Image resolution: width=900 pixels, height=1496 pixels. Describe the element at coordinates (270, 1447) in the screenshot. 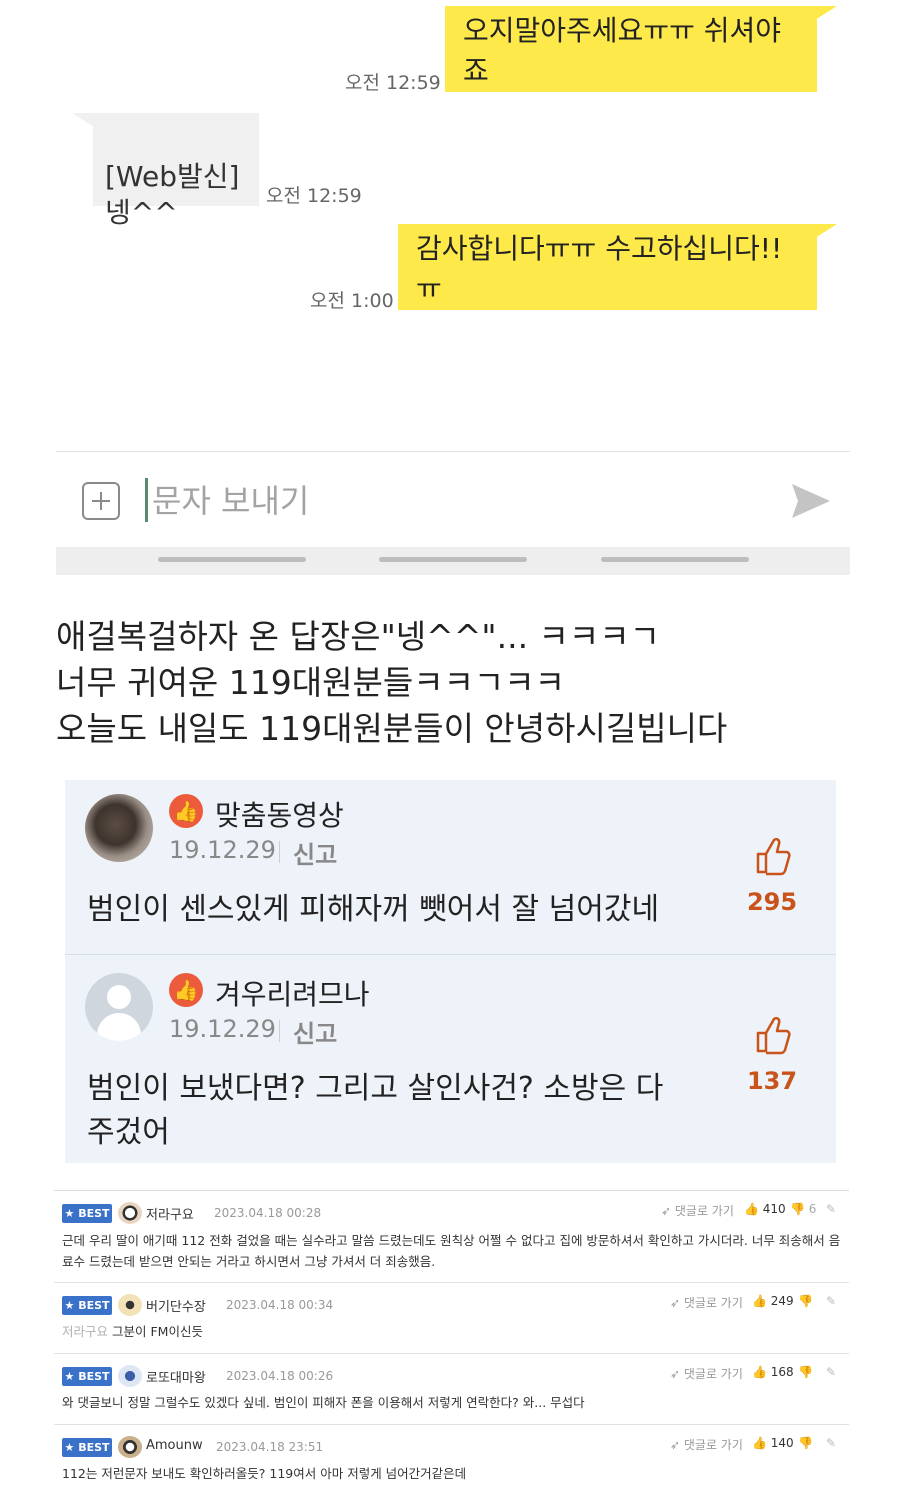

I see `comment-date: 2023.04.18 23:51` at that location.